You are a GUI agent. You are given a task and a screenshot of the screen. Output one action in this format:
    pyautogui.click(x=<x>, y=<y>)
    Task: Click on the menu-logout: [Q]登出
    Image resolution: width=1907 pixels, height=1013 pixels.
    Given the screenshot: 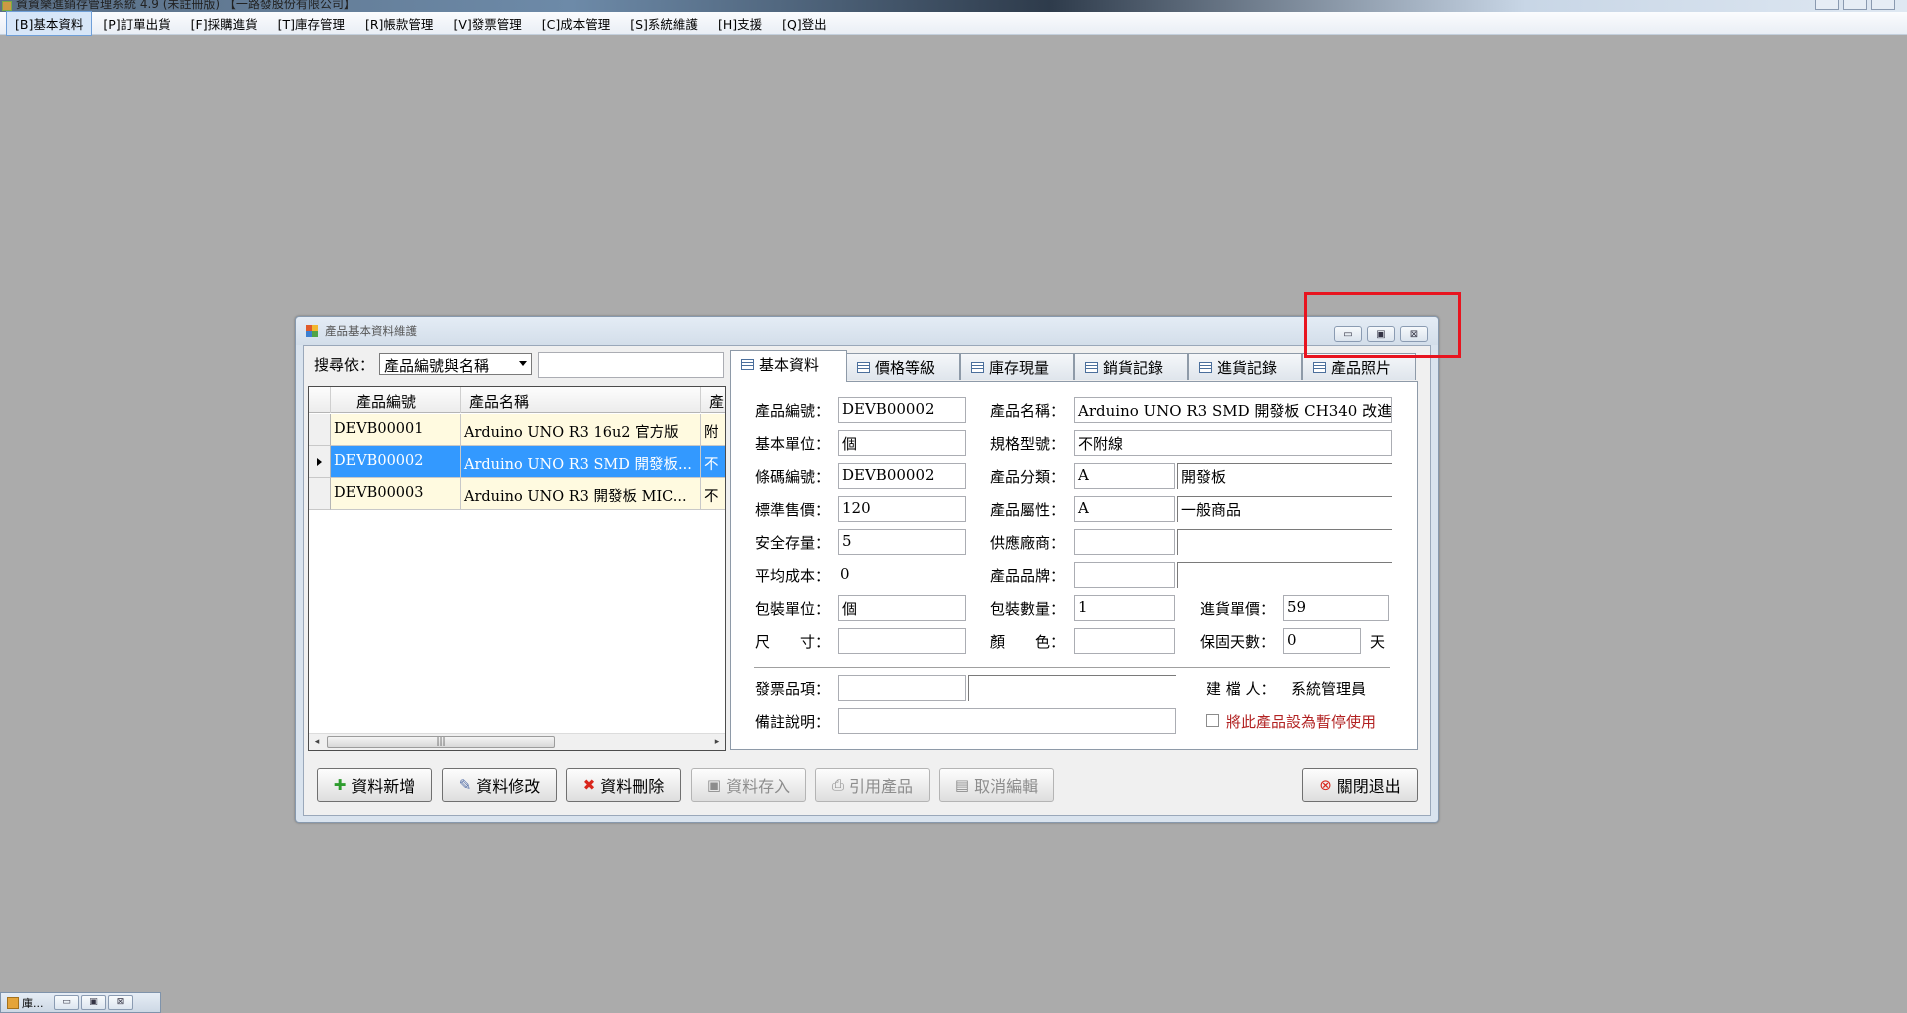 What is the action you would take?
    pyautogui.click(x=804, y=23)
    